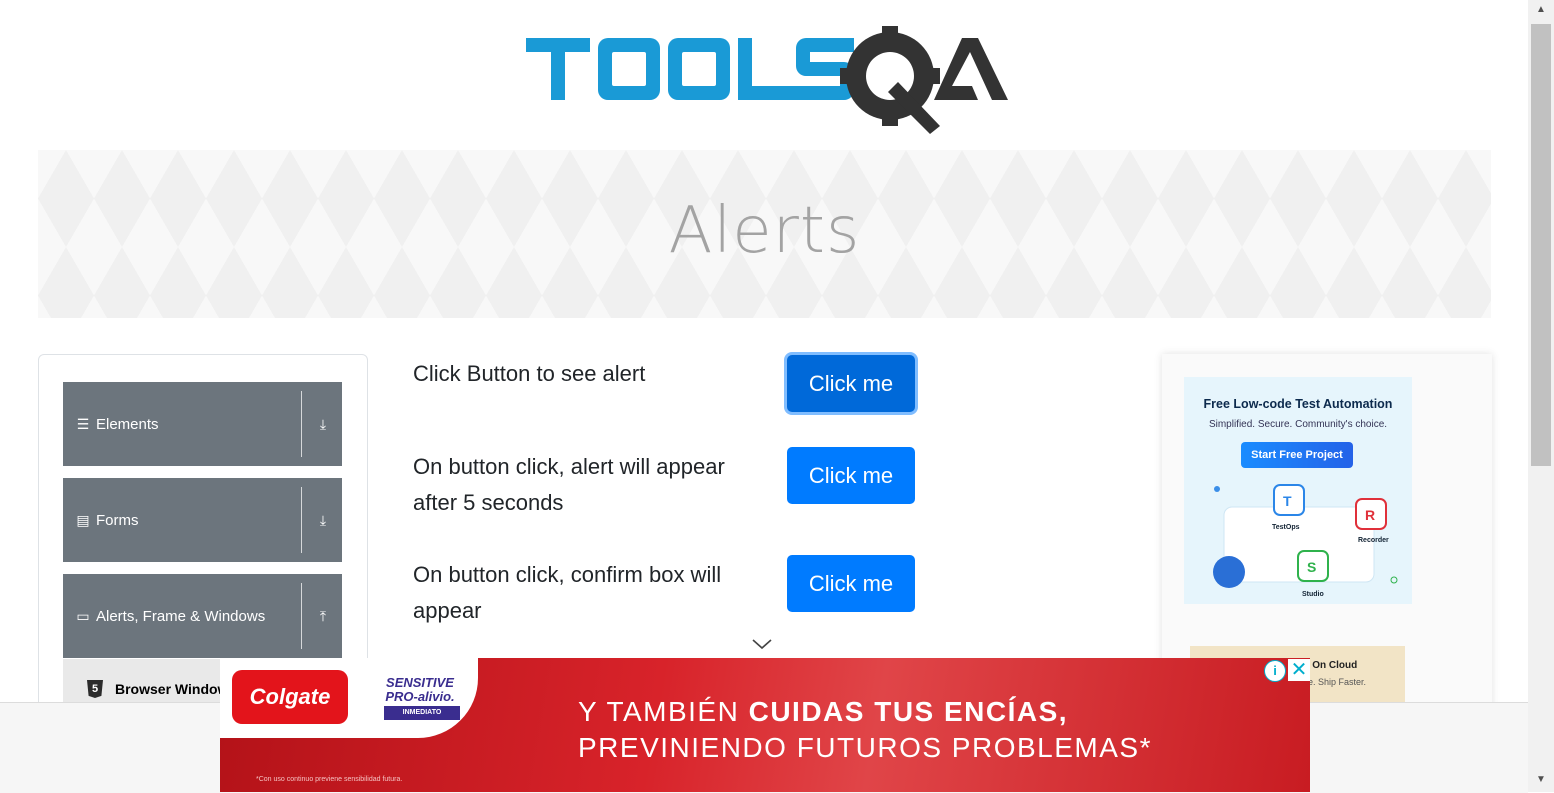 This screenshot has width=1554, height=793. What do you see at coordinates (567, 592) in the screenshot?
I see `confirm-row-label: On button click, confirm box will appear` at bounding box center [567, 592].